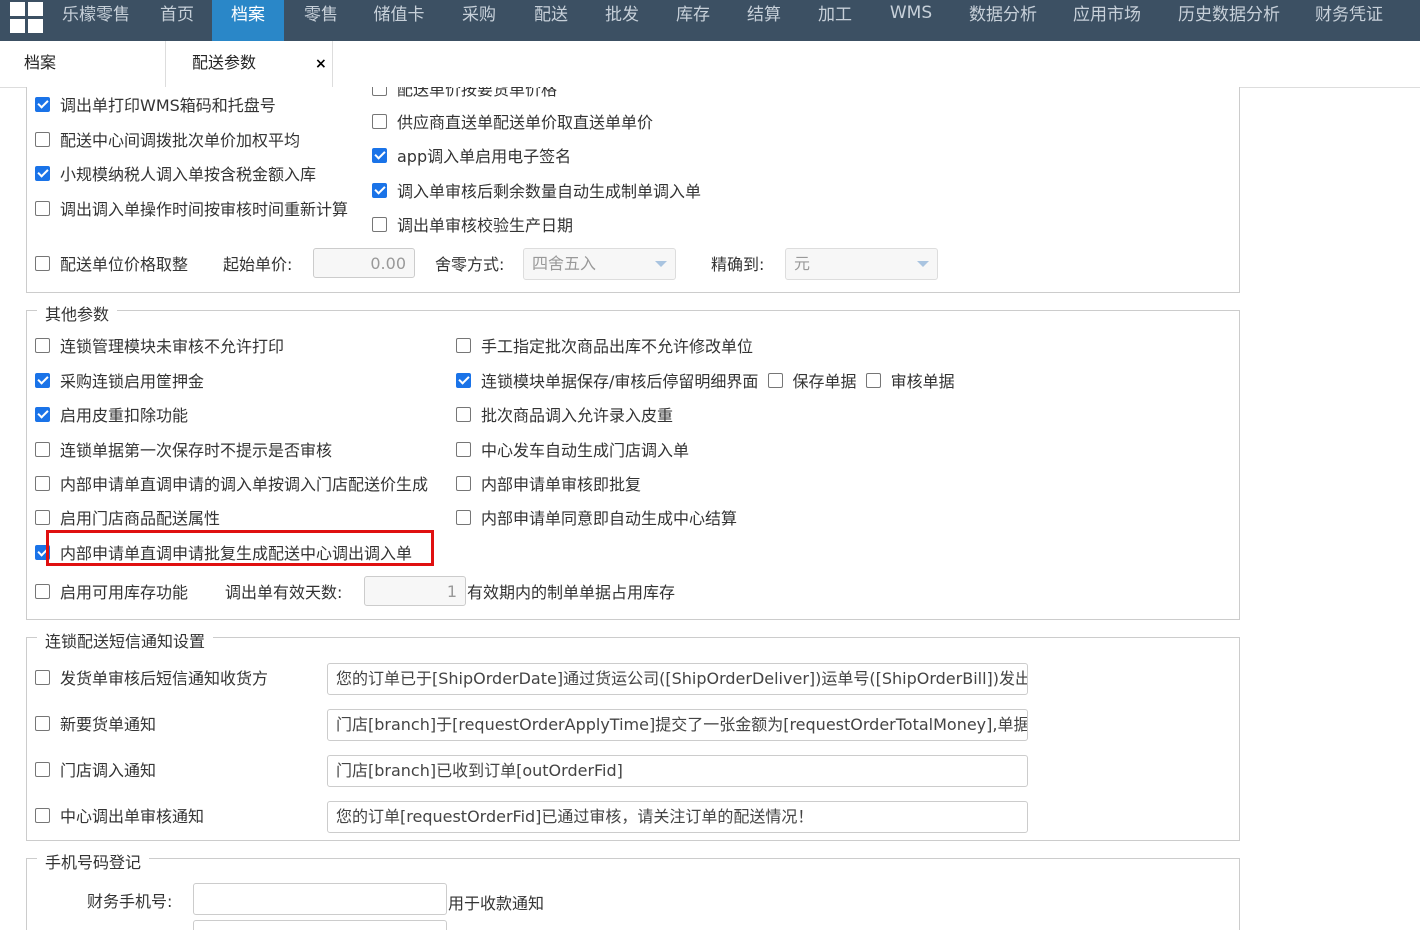  What do you see at coordinates (564, 263) in the screenshot?
I see `rounding-value: 四舍五入` at bounding box center [564, 263].